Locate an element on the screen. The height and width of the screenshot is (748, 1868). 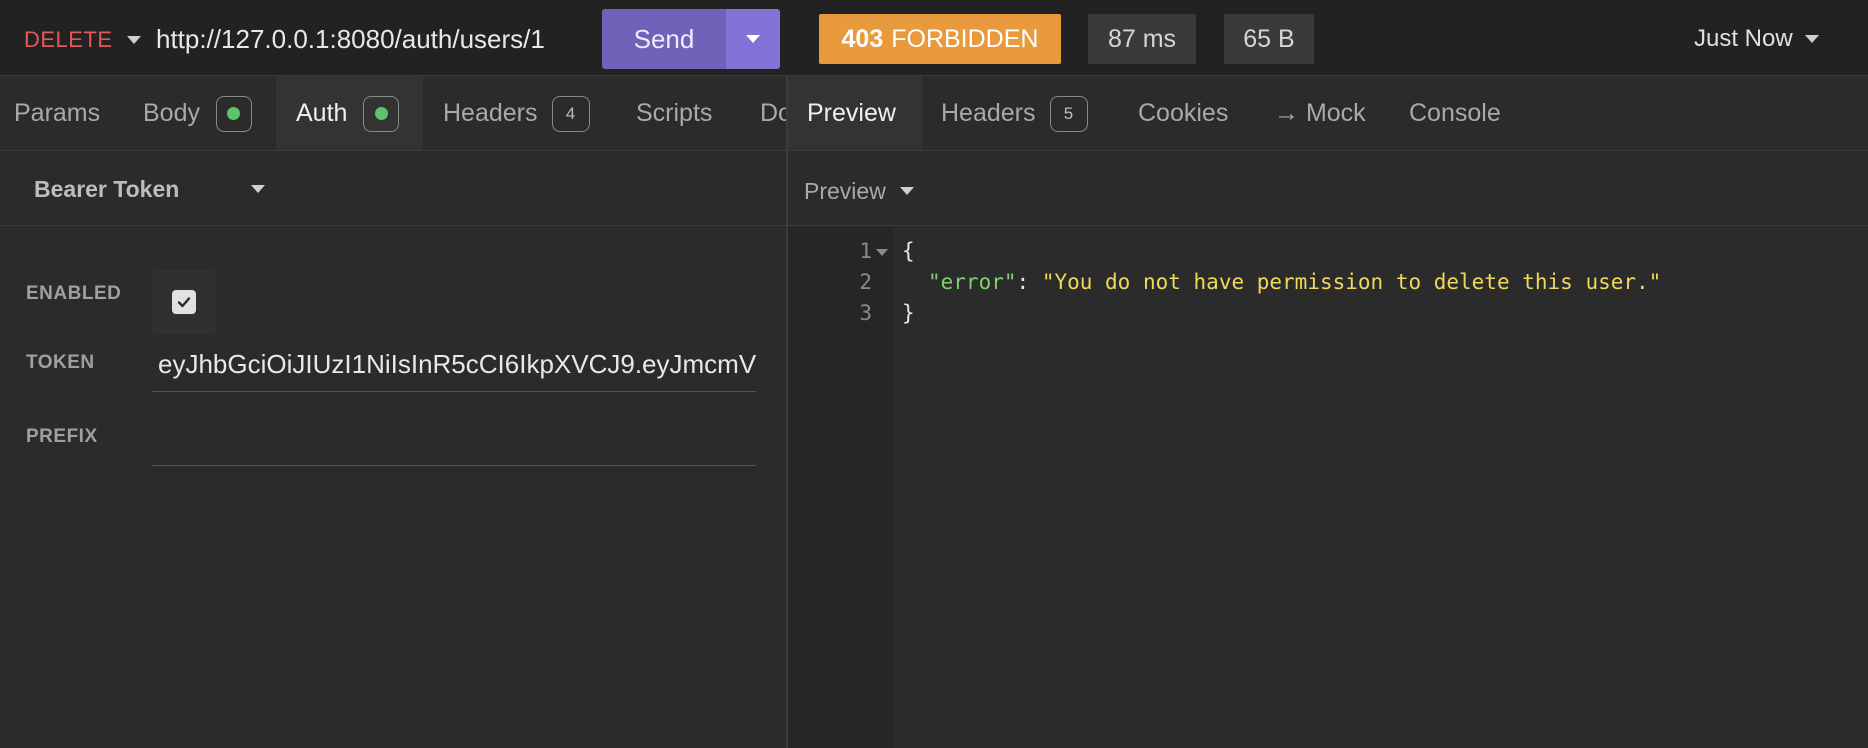
request-tabs: Params Body Auth Headers 4 Scripts D is located at coordinates (393, 113).